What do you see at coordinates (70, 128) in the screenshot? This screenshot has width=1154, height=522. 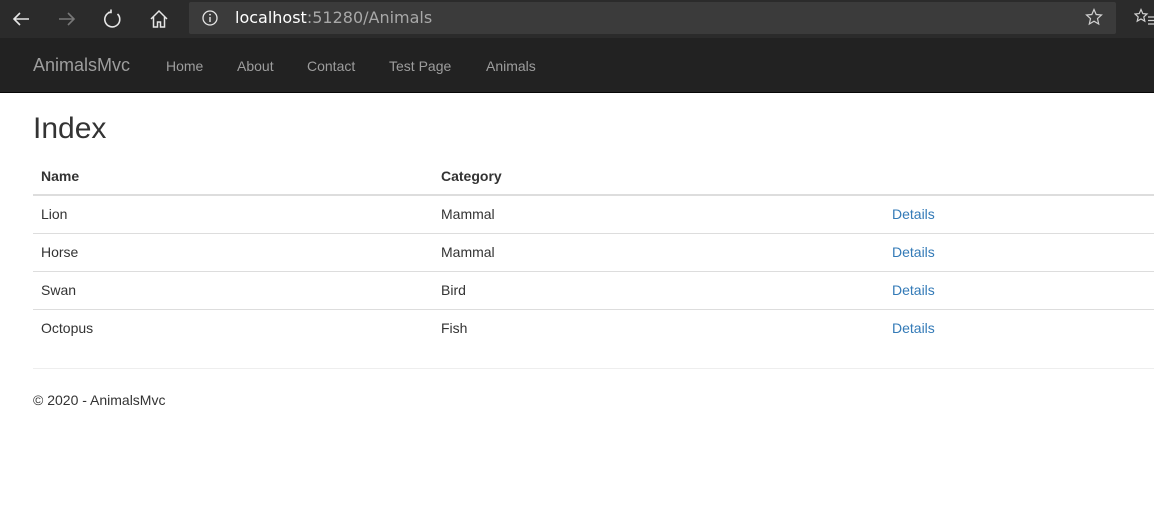 I see `page-title: Index` at bounding box center [70, 128].